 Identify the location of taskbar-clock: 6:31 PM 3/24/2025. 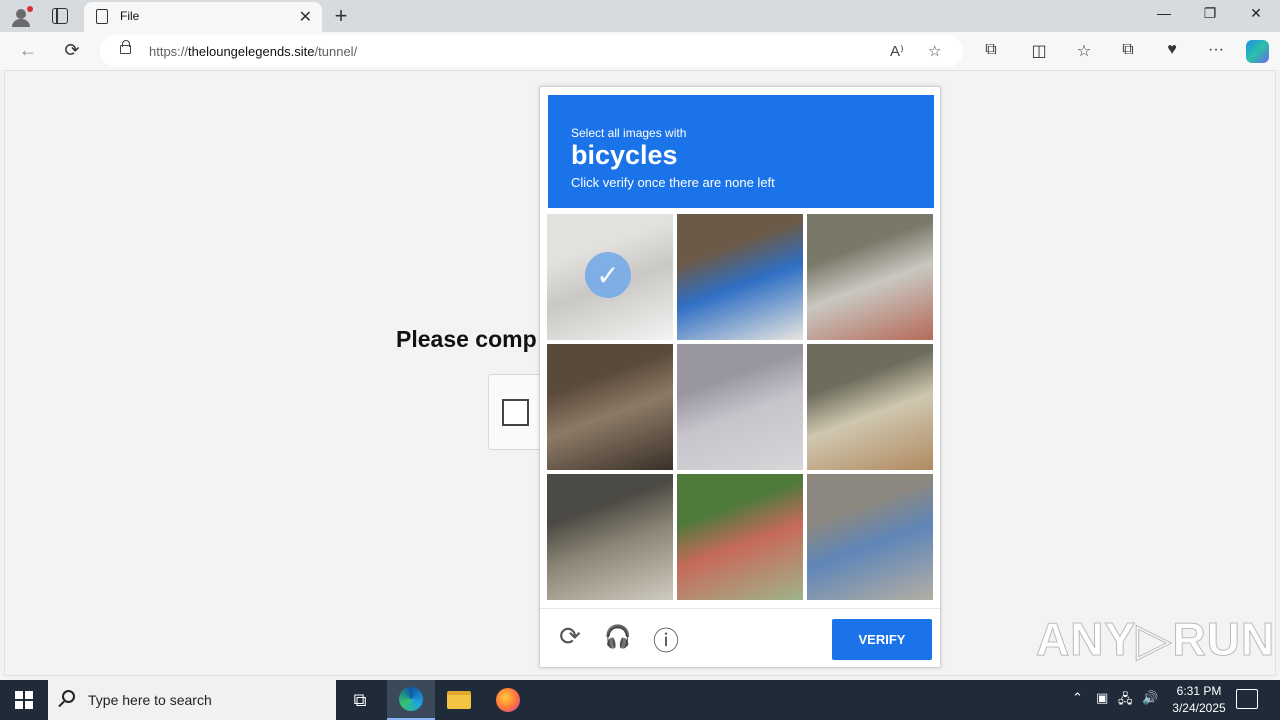
(1199, 700).